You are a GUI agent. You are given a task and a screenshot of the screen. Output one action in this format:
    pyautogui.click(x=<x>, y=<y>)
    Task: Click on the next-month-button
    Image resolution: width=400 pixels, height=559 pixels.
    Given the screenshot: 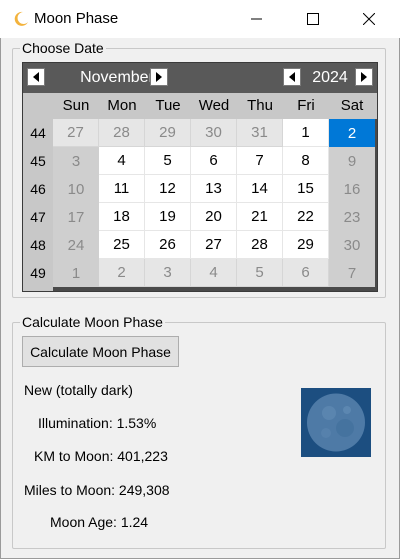 What is the action you would take?
    pyautogui.click(x=159, y=77)
    